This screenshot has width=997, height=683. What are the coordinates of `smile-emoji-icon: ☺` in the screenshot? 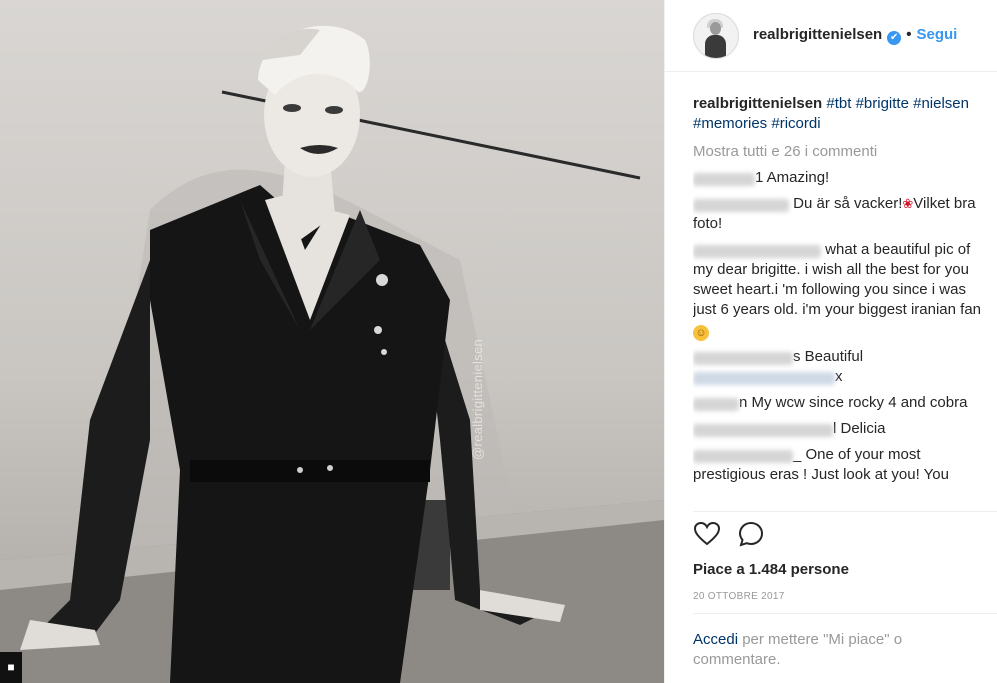 It's located at (701, 333).